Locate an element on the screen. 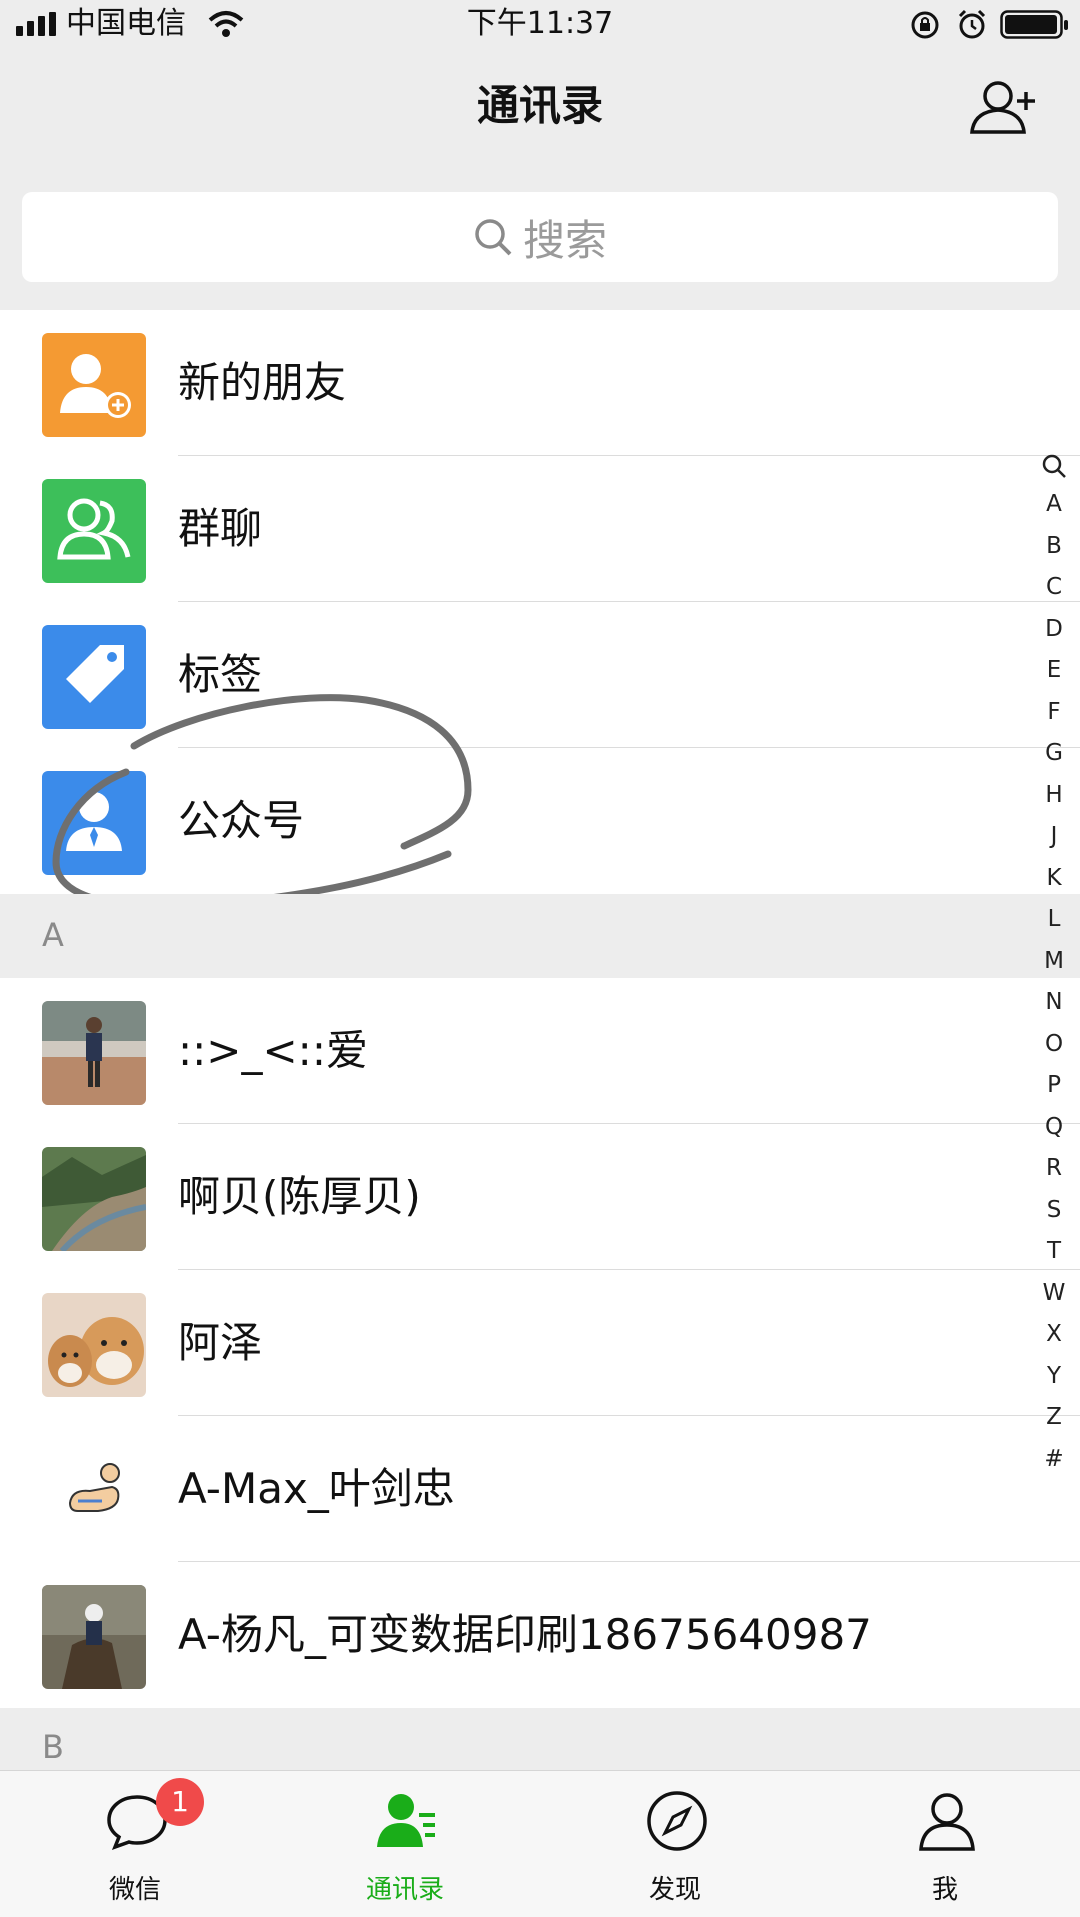 The image size is (1080, 1917). tab-me: 我 is located at coordinates (945, 1844).